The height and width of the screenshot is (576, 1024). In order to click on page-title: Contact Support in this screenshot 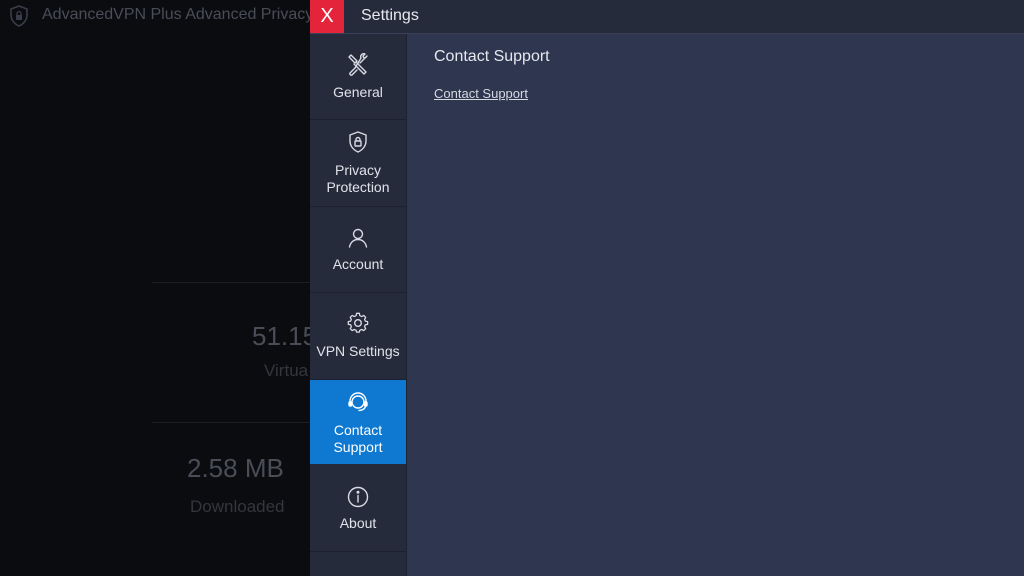, I will do `click(492, 56)`.